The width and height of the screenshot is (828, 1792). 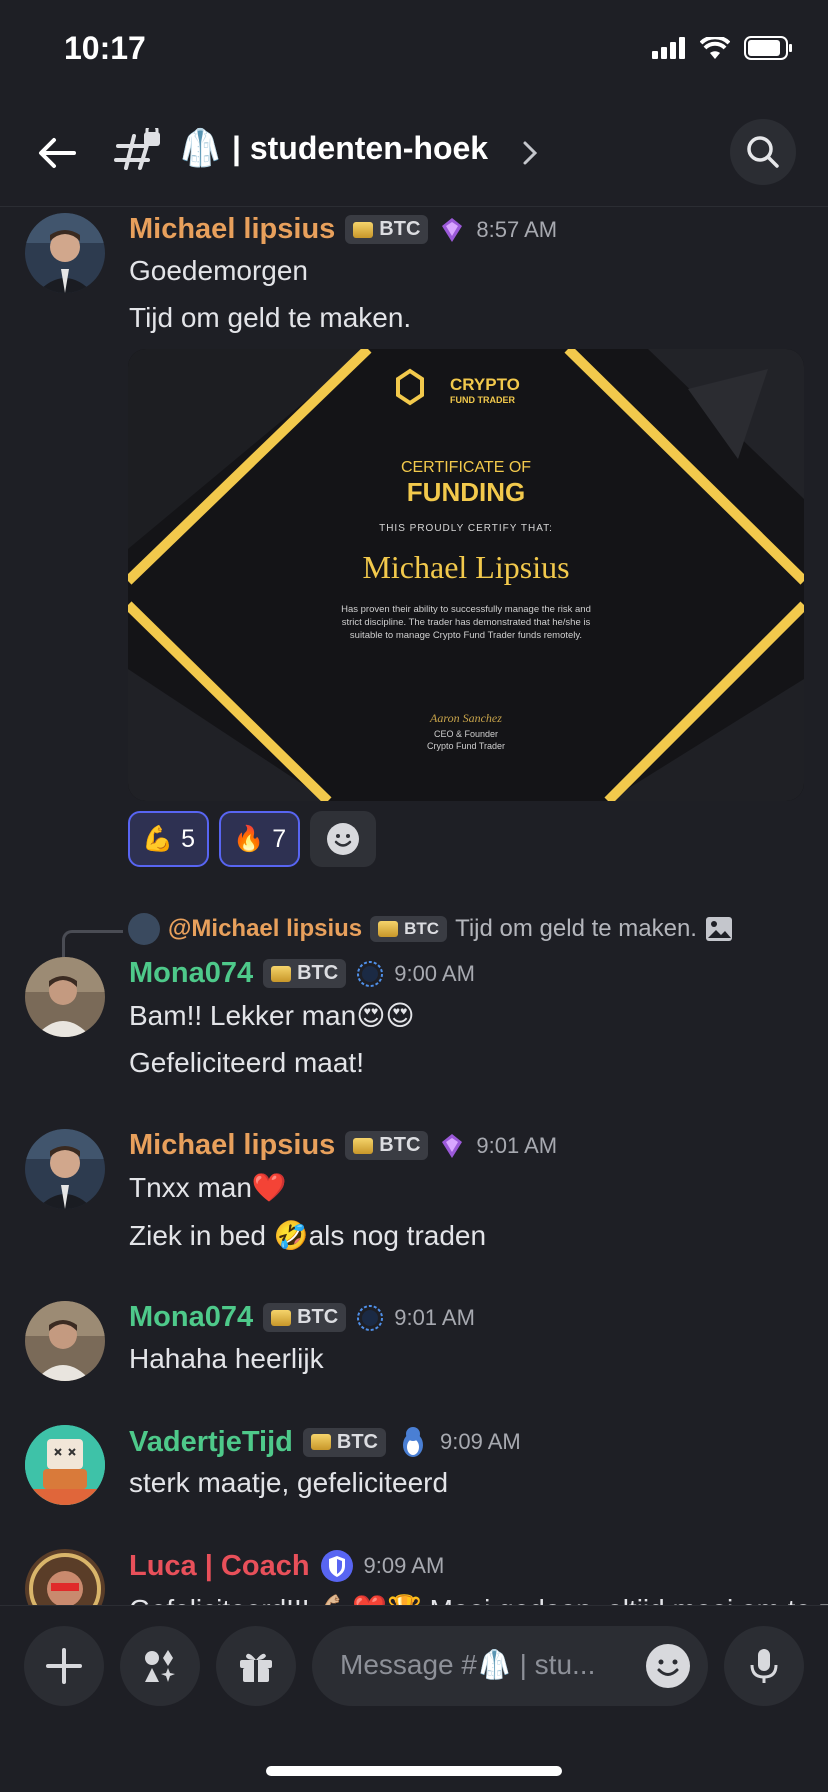 What do you see at coordinates (208, 1187) in the screenshot?
I see `message-text: Tnxx man❤️` at bounding box center [208, 1187].